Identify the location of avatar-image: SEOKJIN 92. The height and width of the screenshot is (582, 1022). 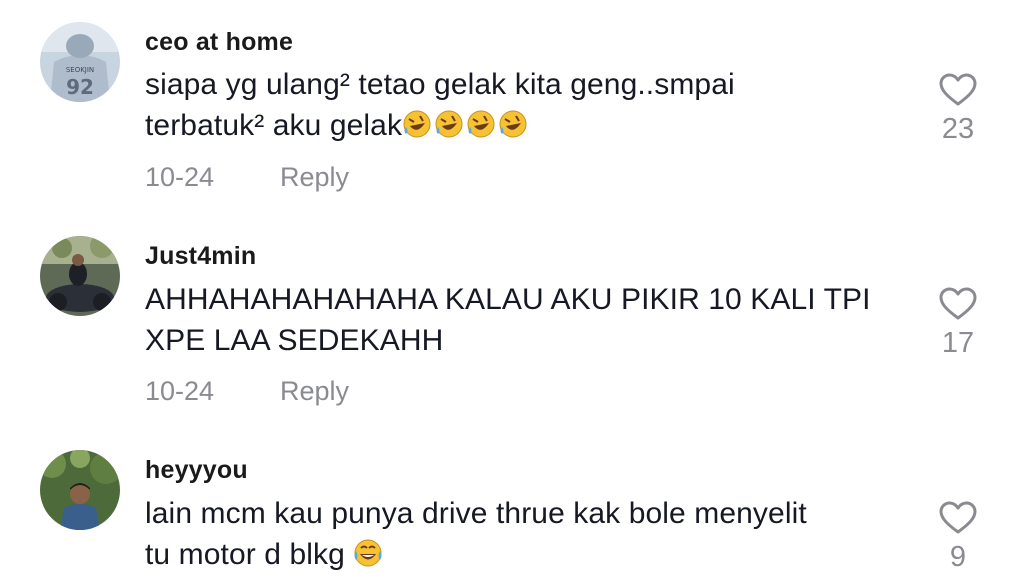
(80, 62).